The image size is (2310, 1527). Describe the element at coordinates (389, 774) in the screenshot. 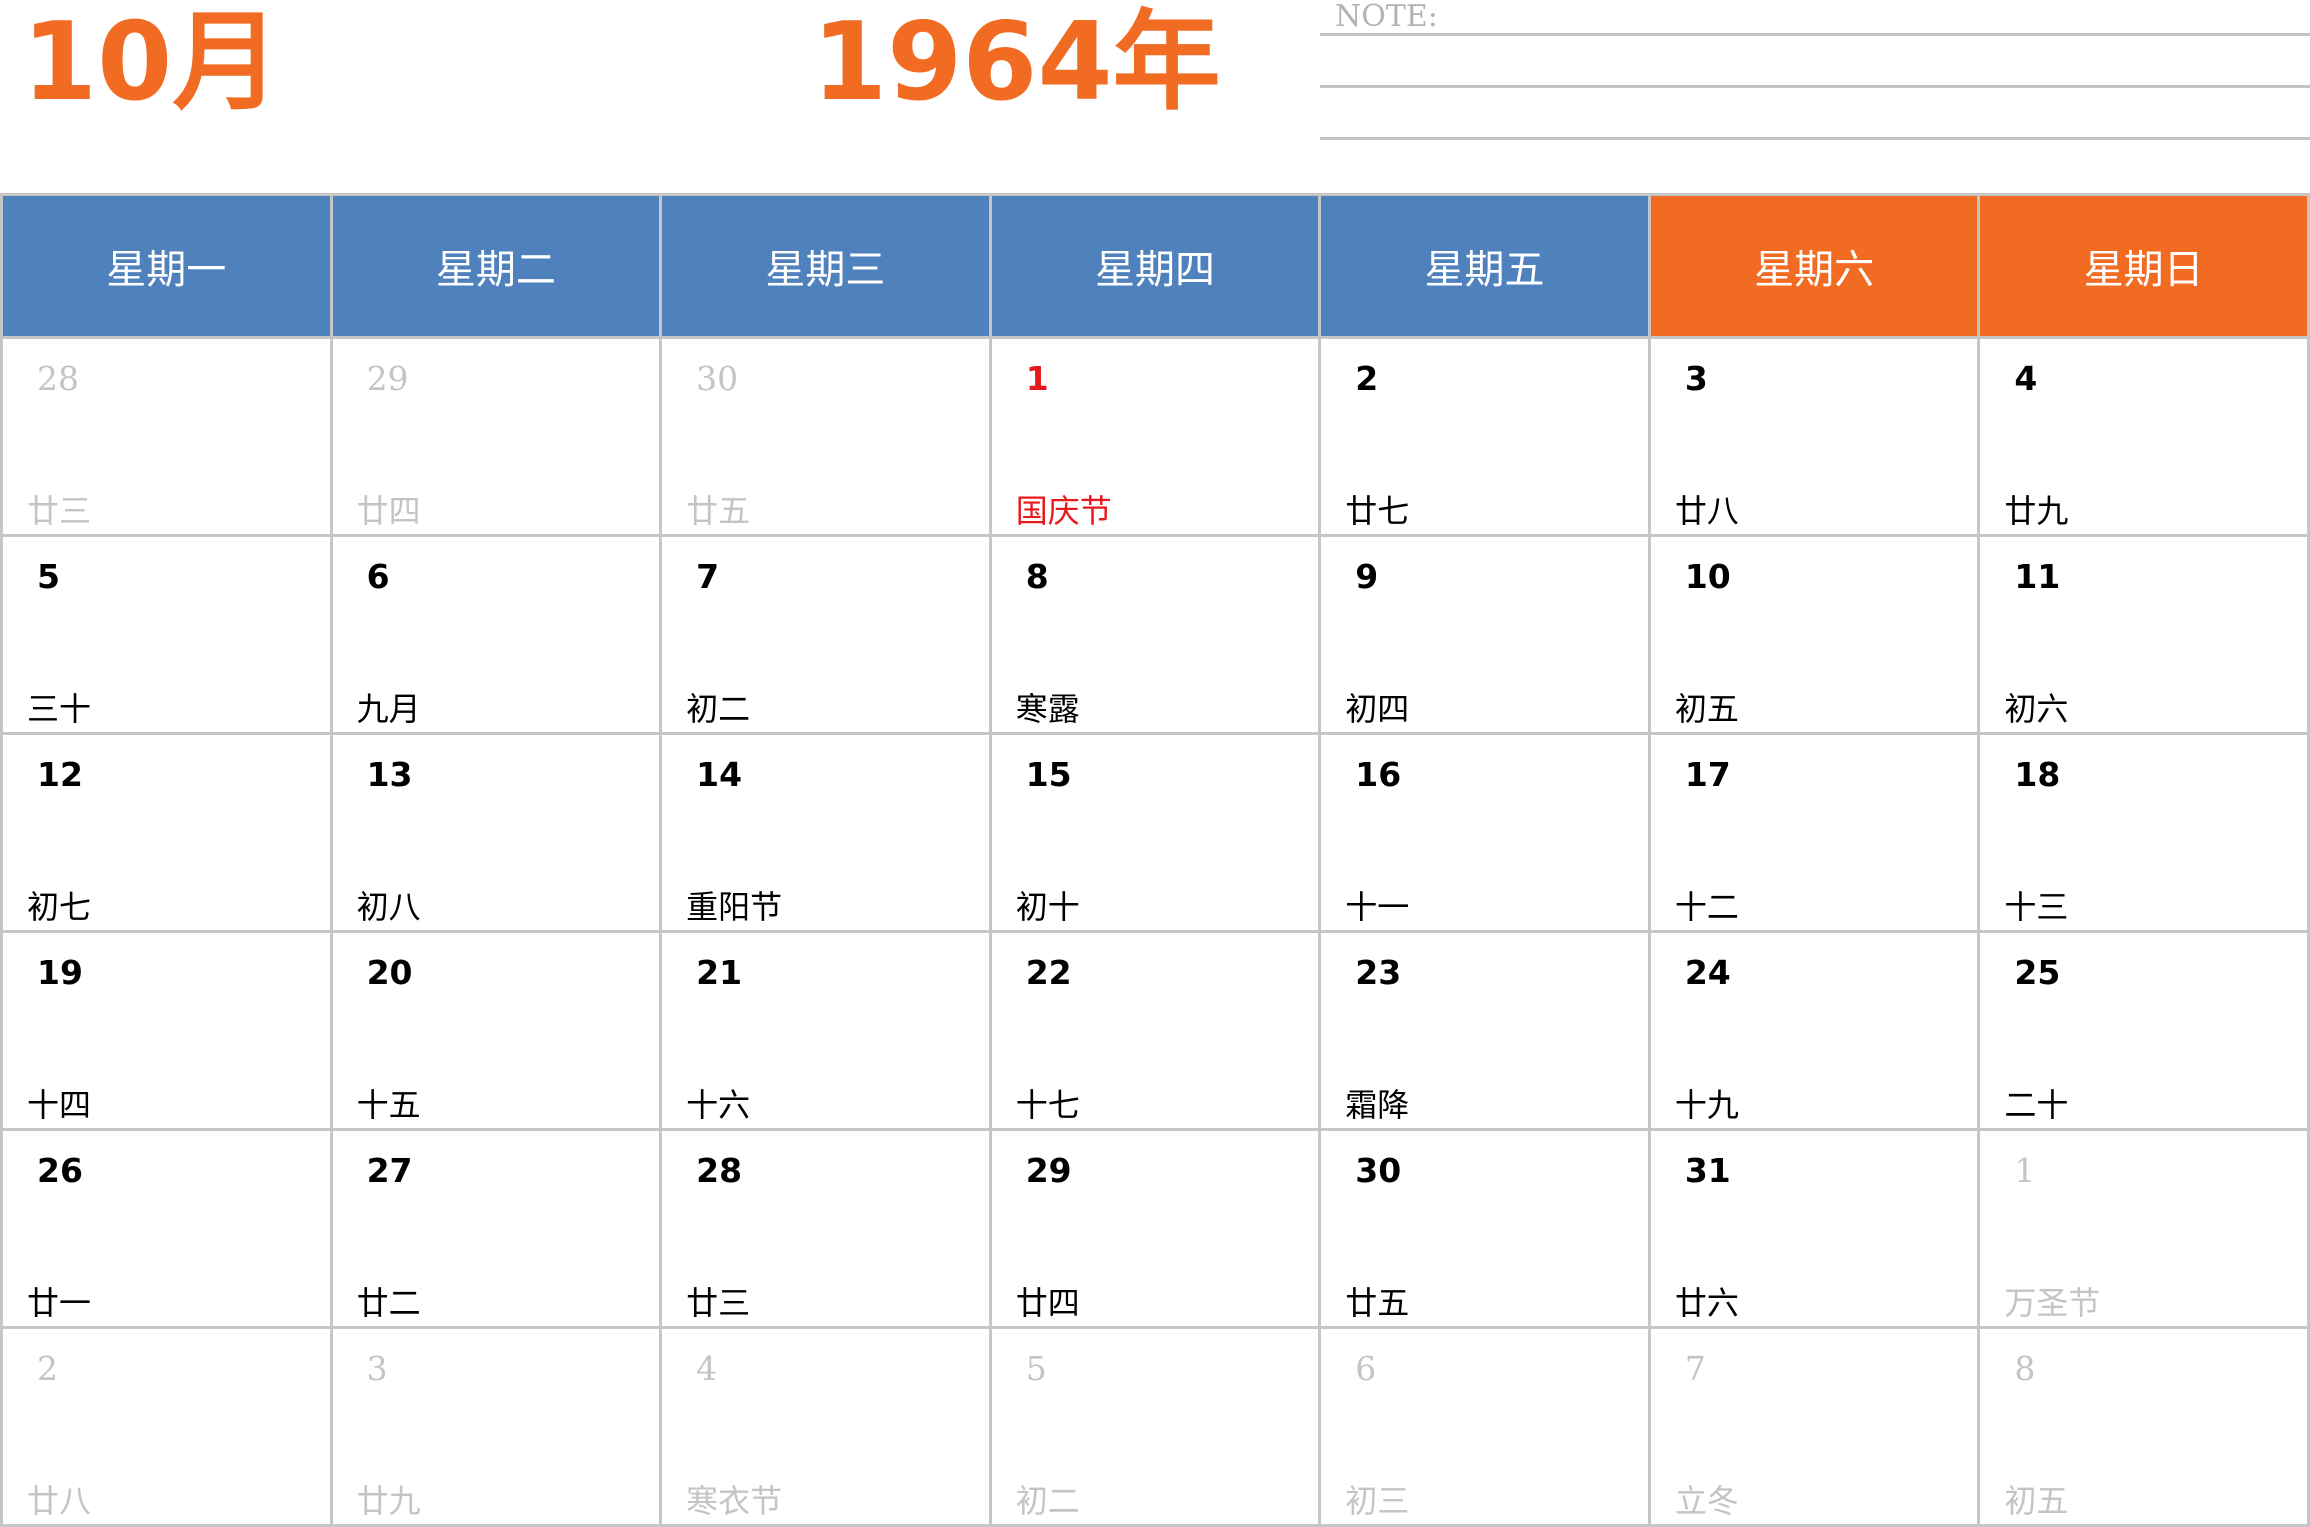

I see `day-number: 13` at that location.